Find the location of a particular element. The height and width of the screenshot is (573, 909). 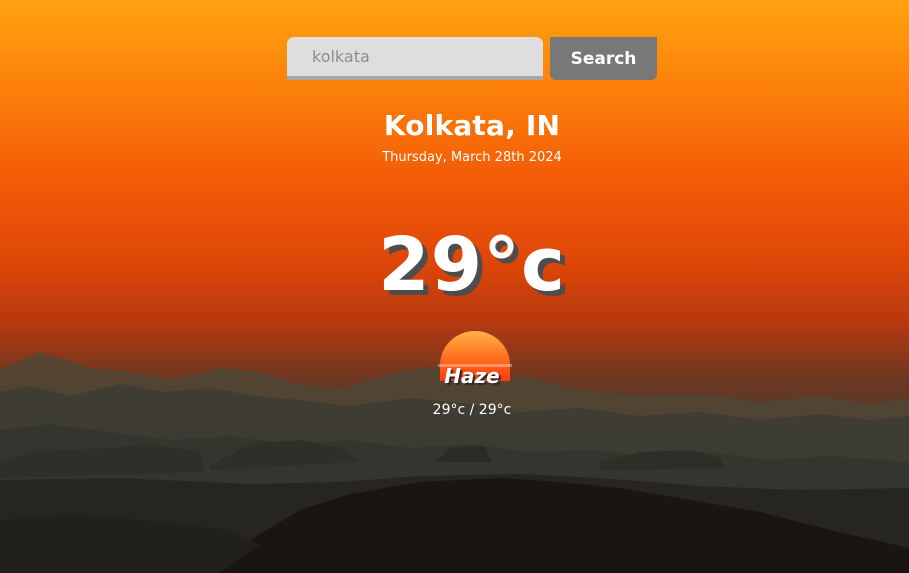

current-temperature: 29°c is located at coordinates (472, 265).